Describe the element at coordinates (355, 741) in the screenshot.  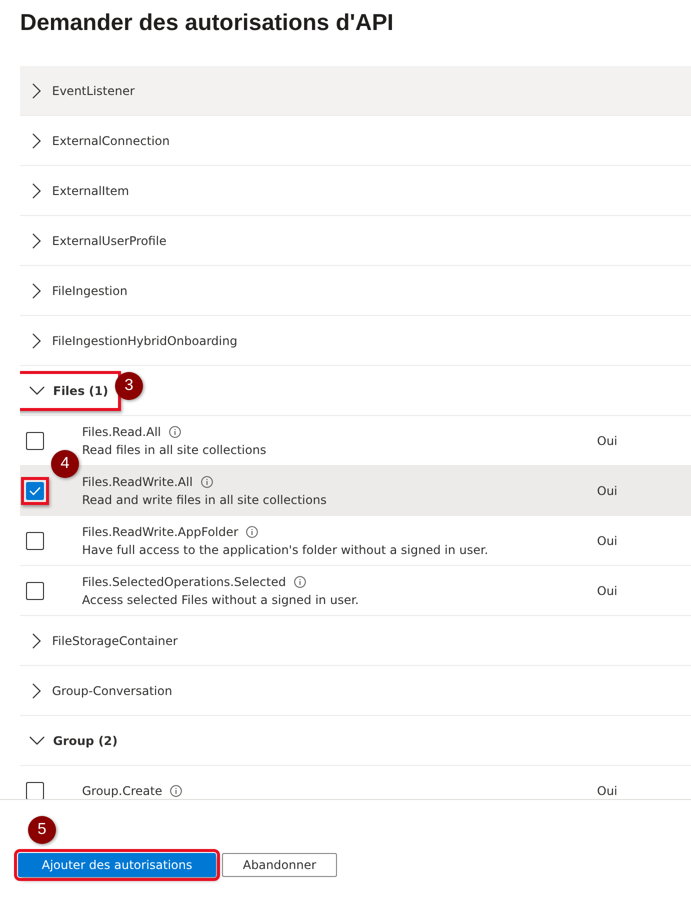
I see `group-row: Group (2)` at that location.